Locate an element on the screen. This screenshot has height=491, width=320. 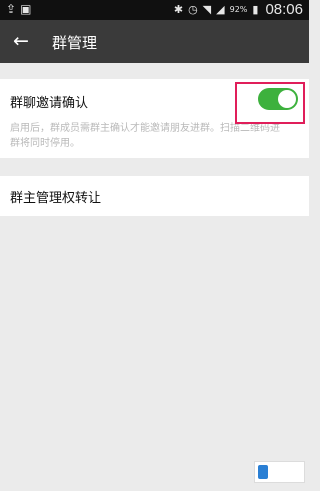
watermark-icon is located at coordinates (263, 472).